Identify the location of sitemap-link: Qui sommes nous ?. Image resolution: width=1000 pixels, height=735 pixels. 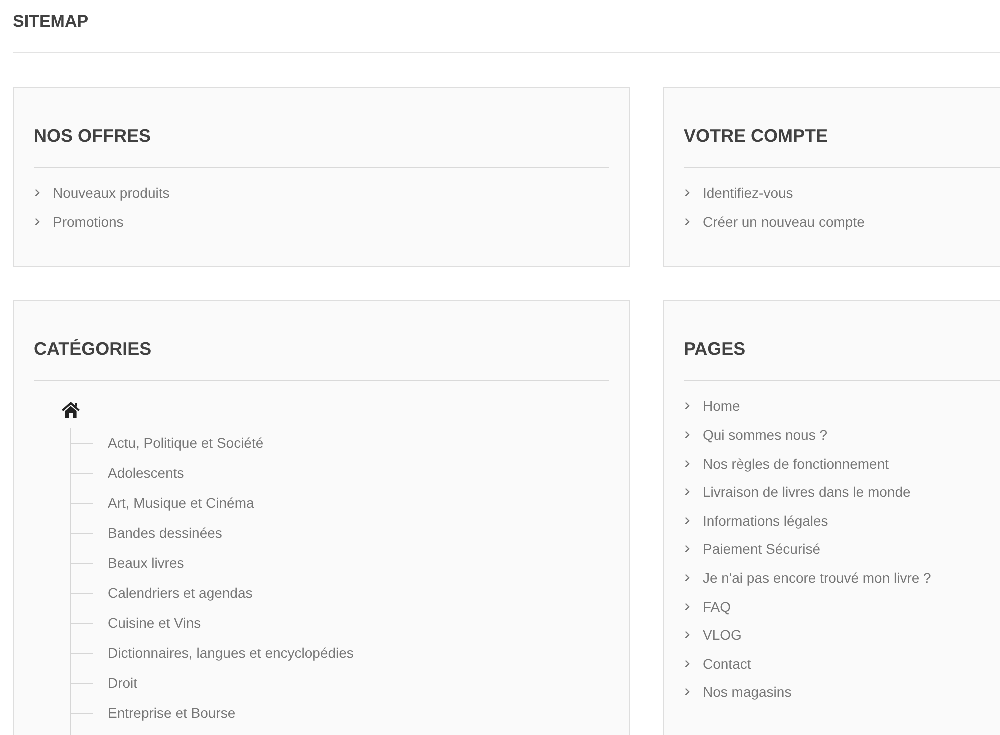
(765, 435).